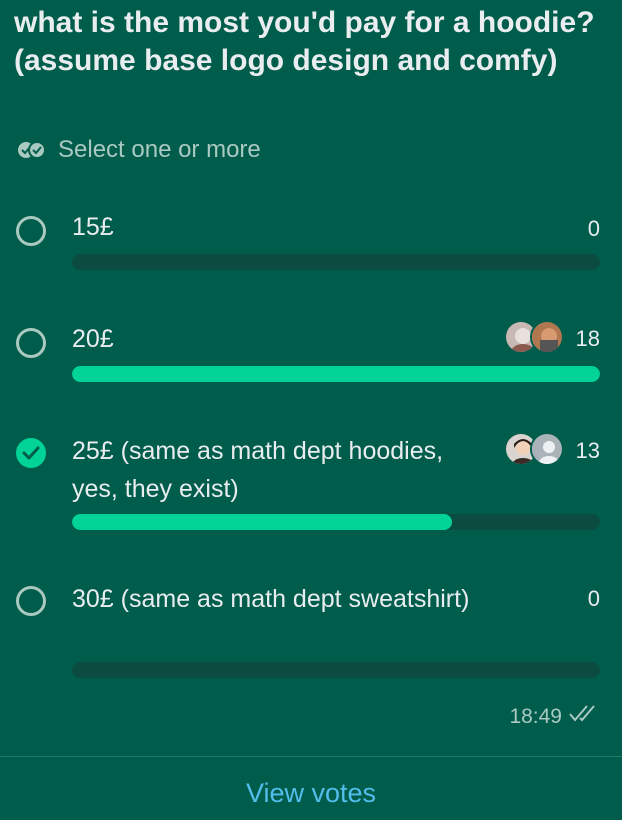  I want to click on option-label: 20£, so click(93, 339).